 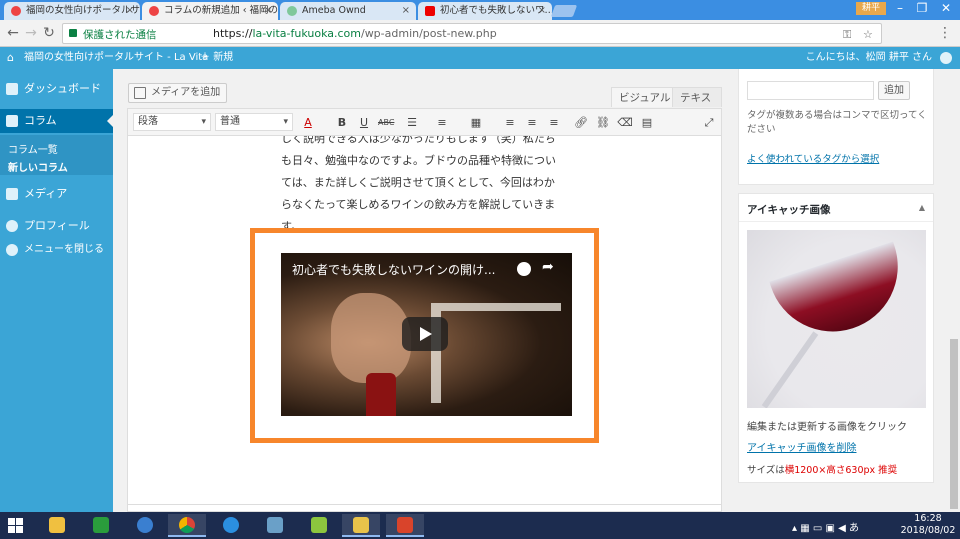 I want to click on presentation-app-icon, so click(x=361, y=525).